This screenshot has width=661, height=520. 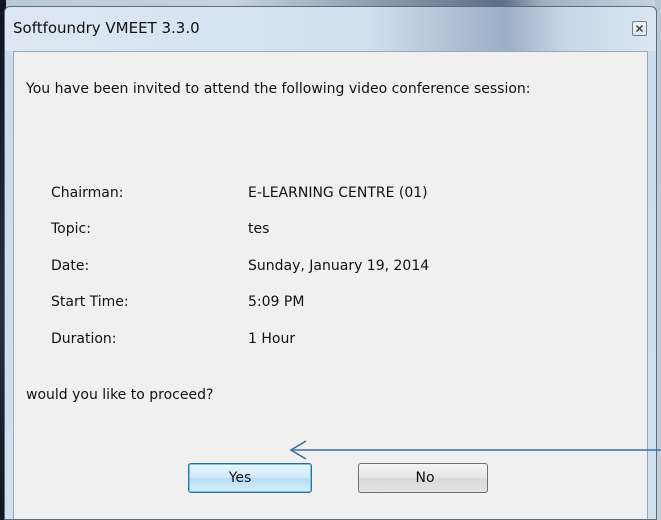 I want to click on topic-value: tes, so click(x=259, y=229).